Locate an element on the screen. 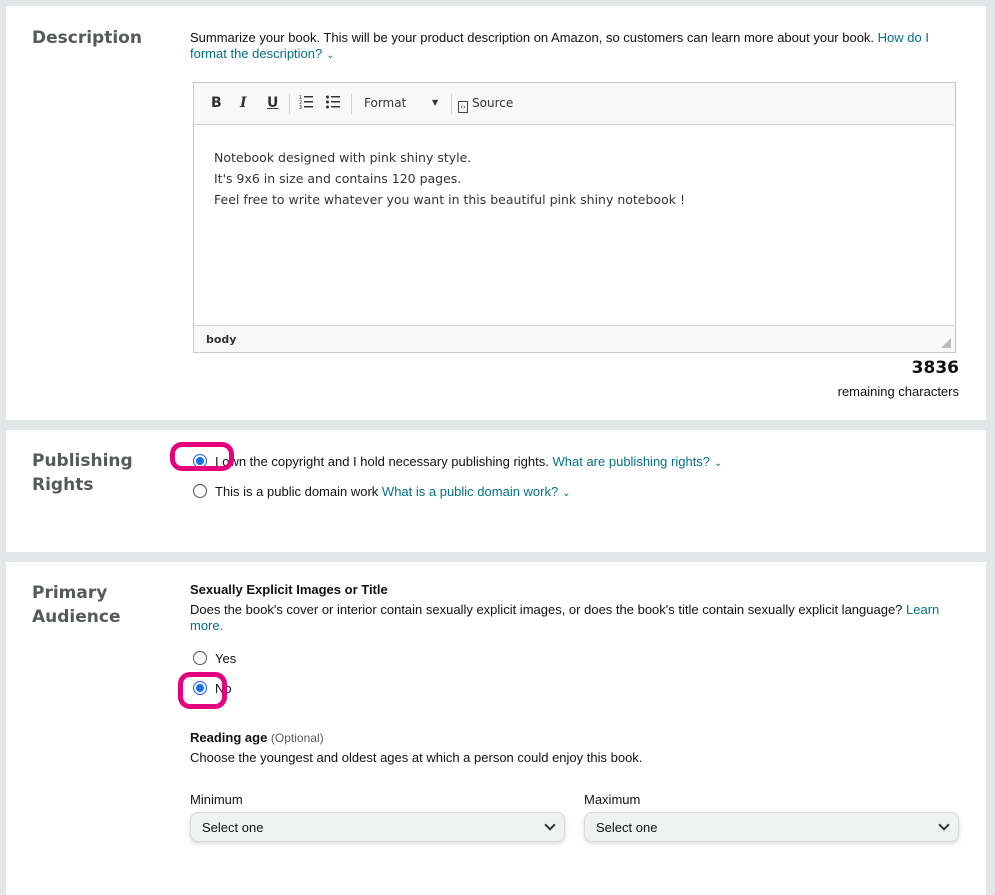 Image resolution: width=995 pixels, height=895 pixels. editor-element-path: body is located at coordinates (574, 338).